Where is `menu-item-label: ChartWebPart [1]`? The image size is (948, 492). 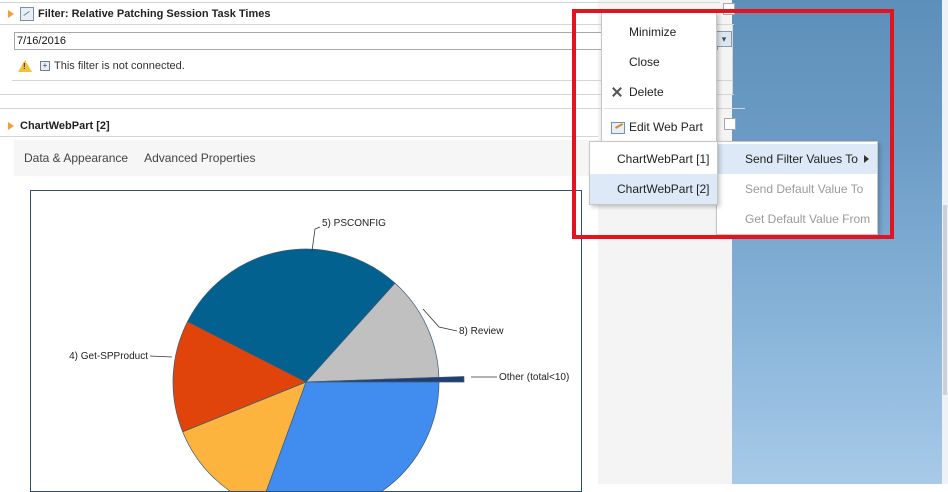 menu-item-label: ChartWebPart [1] is located at coordinates (663, 159).